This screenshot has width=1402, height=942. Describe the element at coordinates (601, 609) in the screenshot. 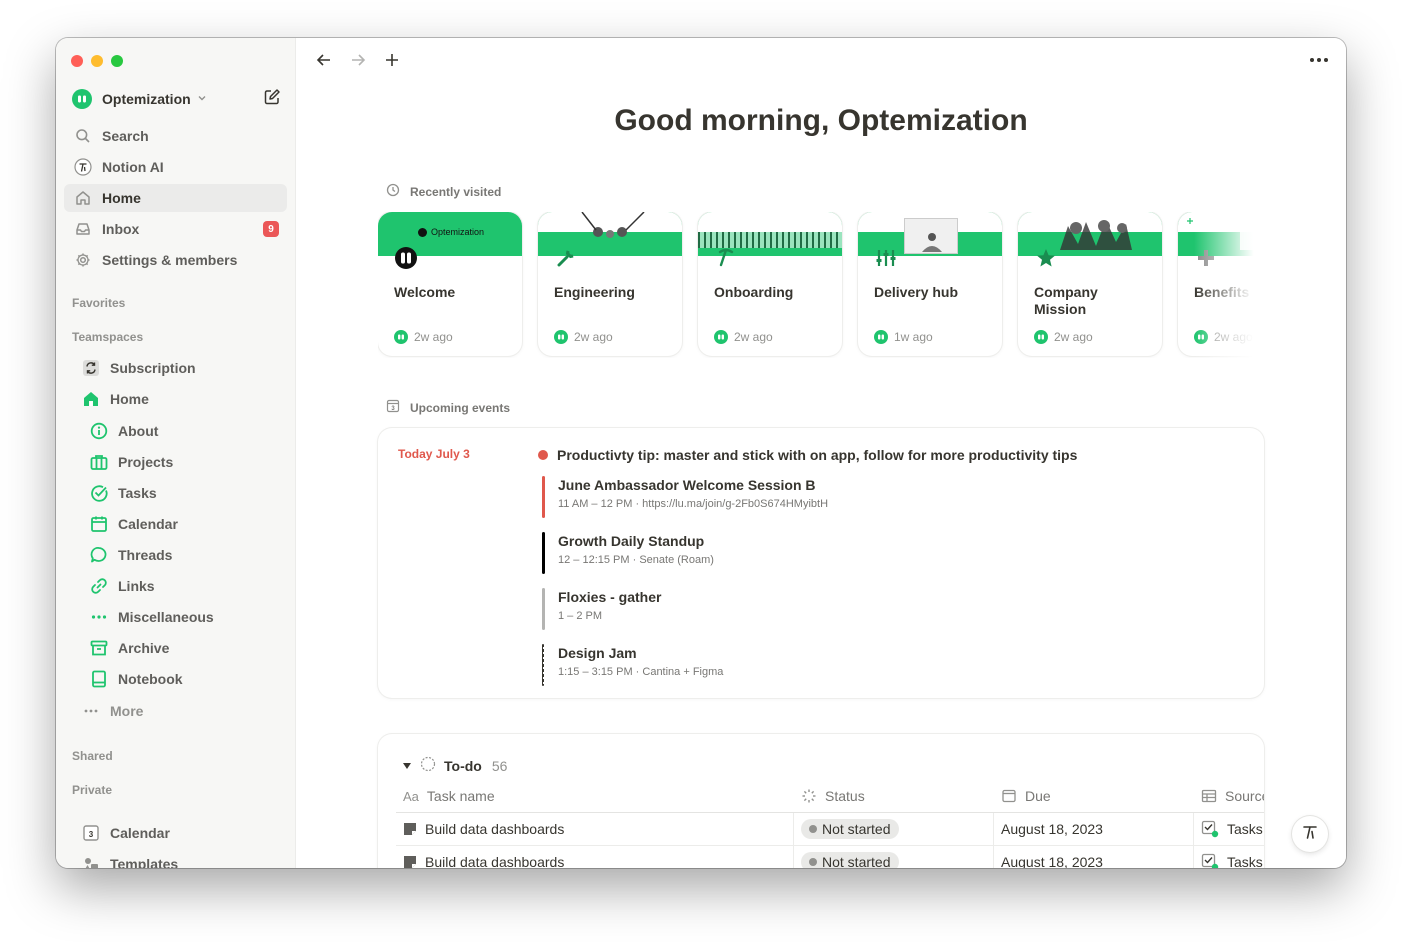

I see `event-item: Floxies - gather 1 – 2 PM` at that location.